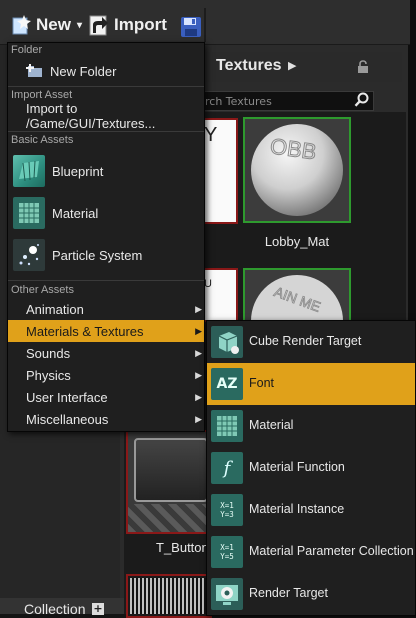 Image resolution: width=416 pixels, height=618 pixels. I want to click on search-box, so click(288, 101).